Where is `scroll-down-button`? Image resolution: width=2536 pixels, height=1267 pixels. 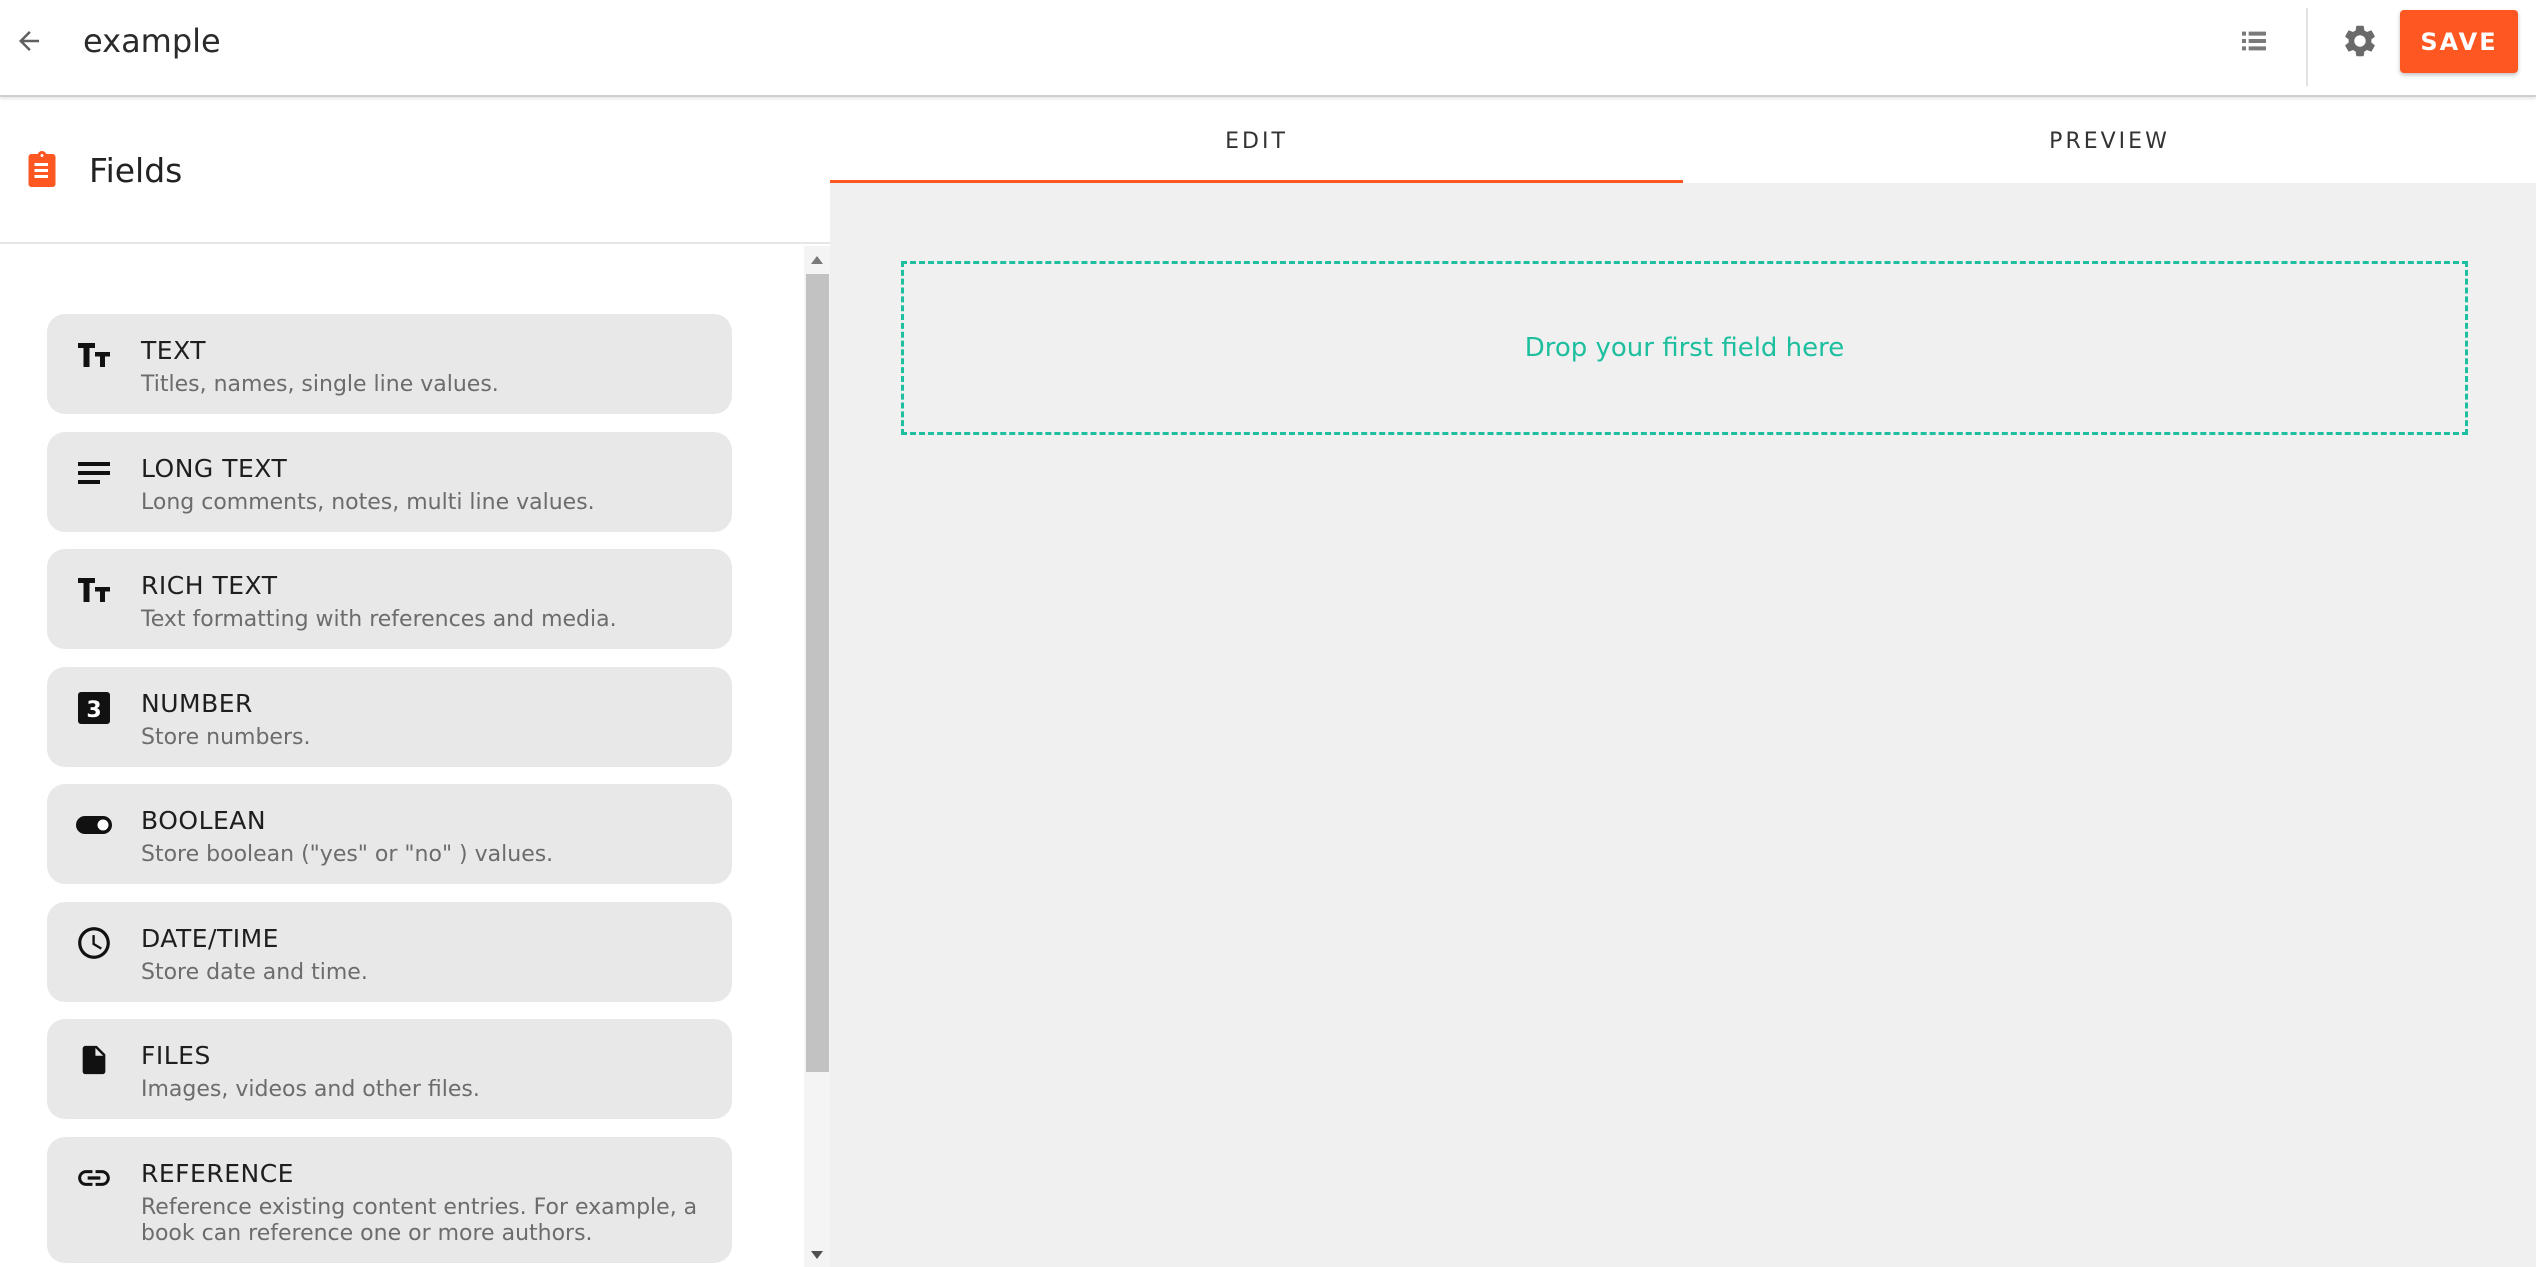
scroll-down-button is located at coordinates (817, 1255).